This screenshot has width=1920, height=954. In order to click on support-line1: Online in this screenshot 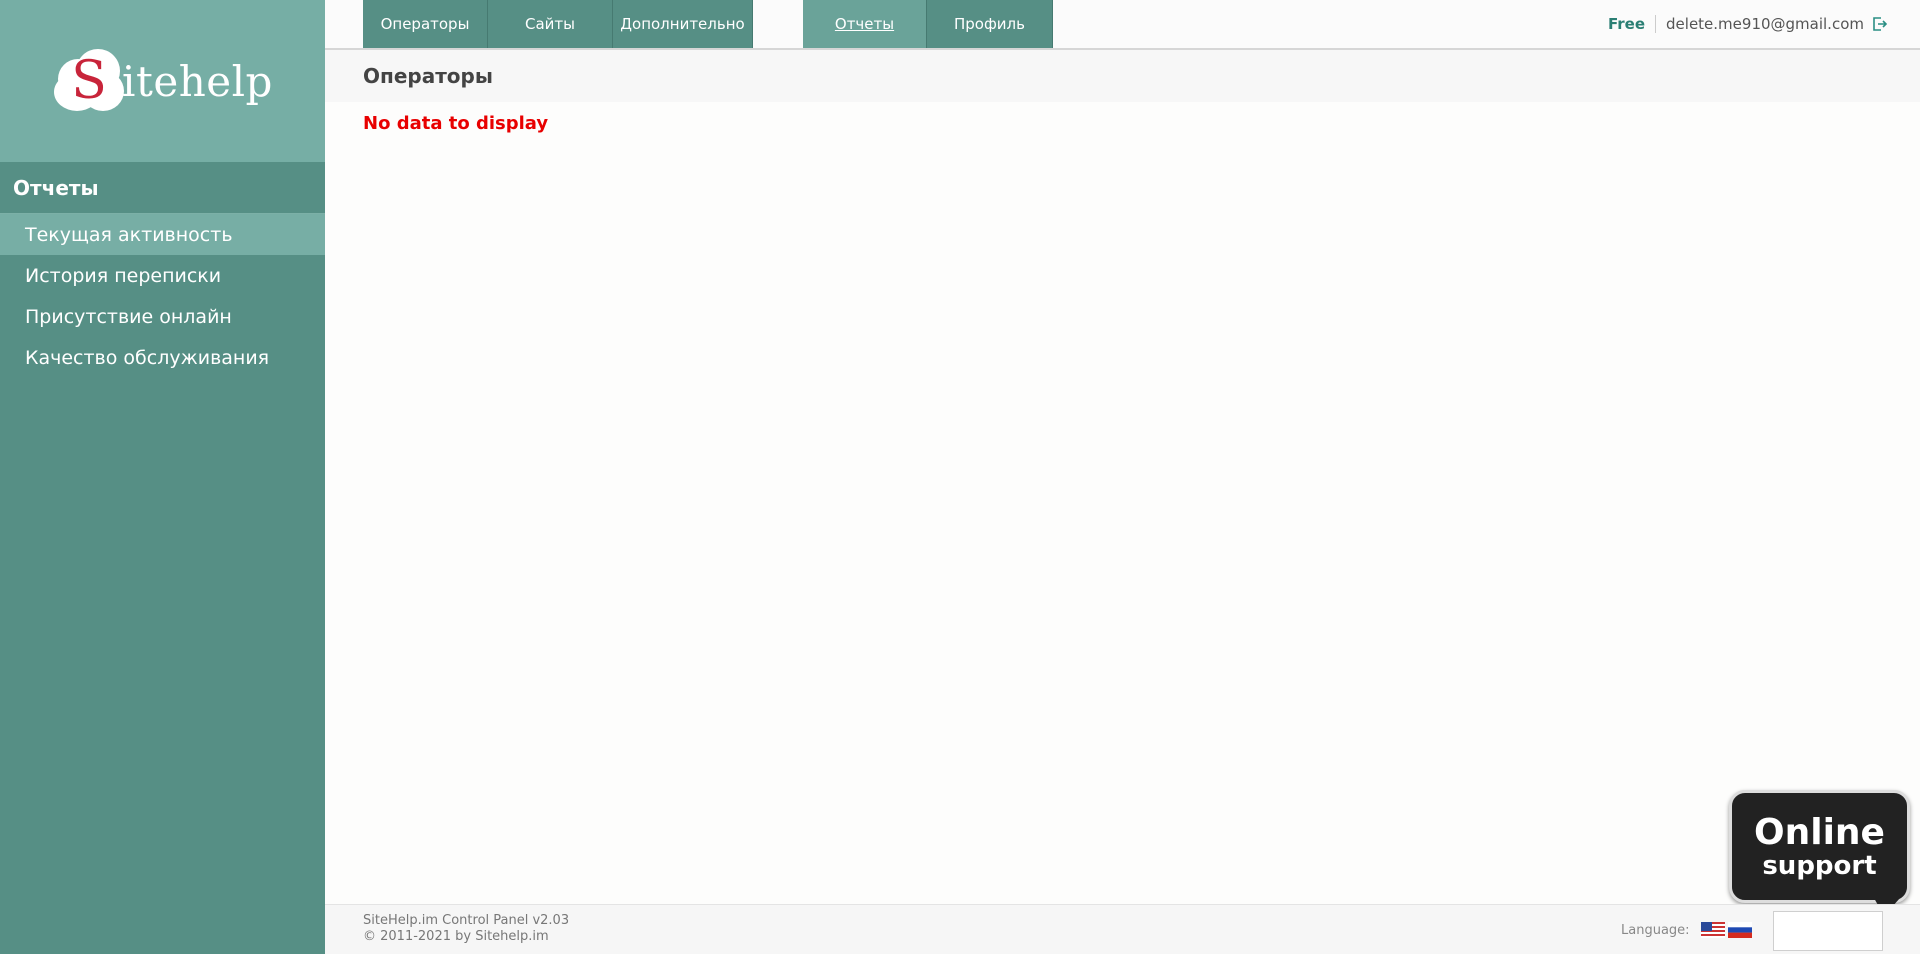, I will do `click(1819, 832)`.